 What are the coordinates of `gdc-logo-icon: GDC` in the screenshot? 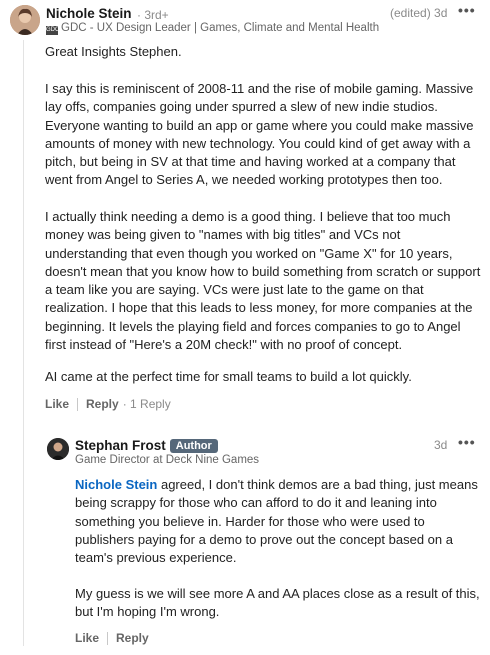 It's located at (53, 30).